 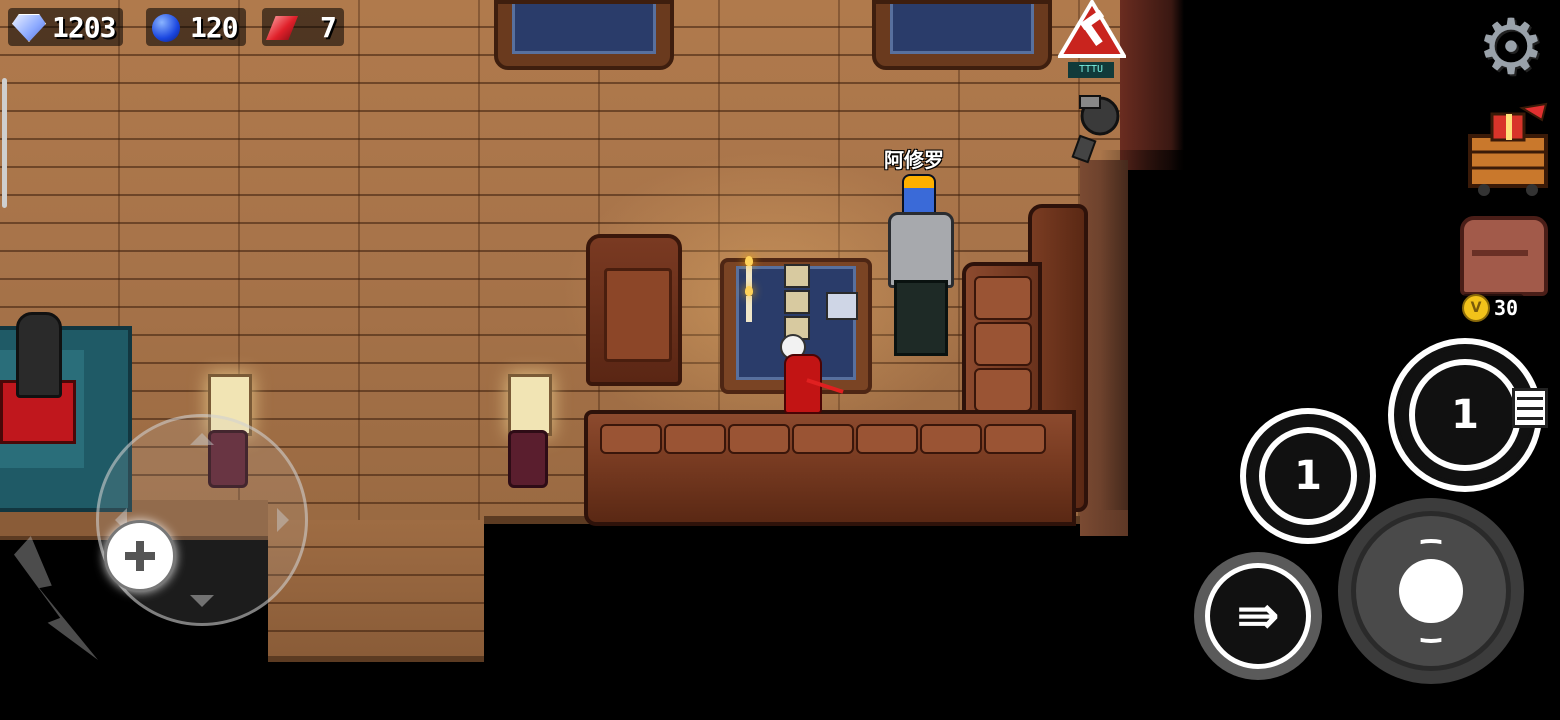 What do you see at coordinates (1504, 256) in the screenshot?
I see `backpack-icon` at bounding box center [1504, 256].